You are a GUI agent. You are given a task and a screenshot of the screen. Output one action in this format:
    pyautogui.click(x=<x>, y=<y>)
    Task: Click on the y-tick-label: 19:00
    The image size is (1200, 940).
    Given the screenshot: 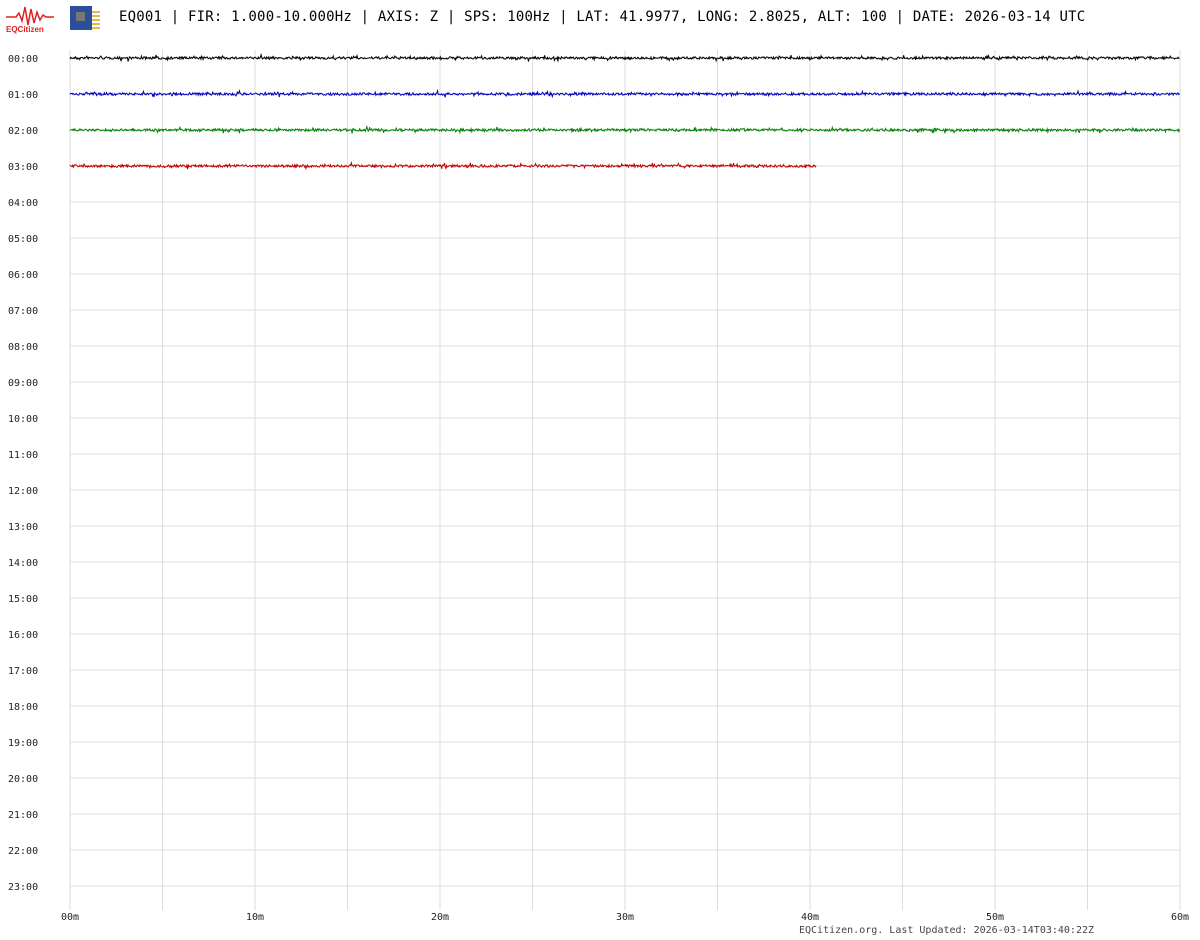 What is the action you would take?
    pyautogui.click(x=23, y=743)
    